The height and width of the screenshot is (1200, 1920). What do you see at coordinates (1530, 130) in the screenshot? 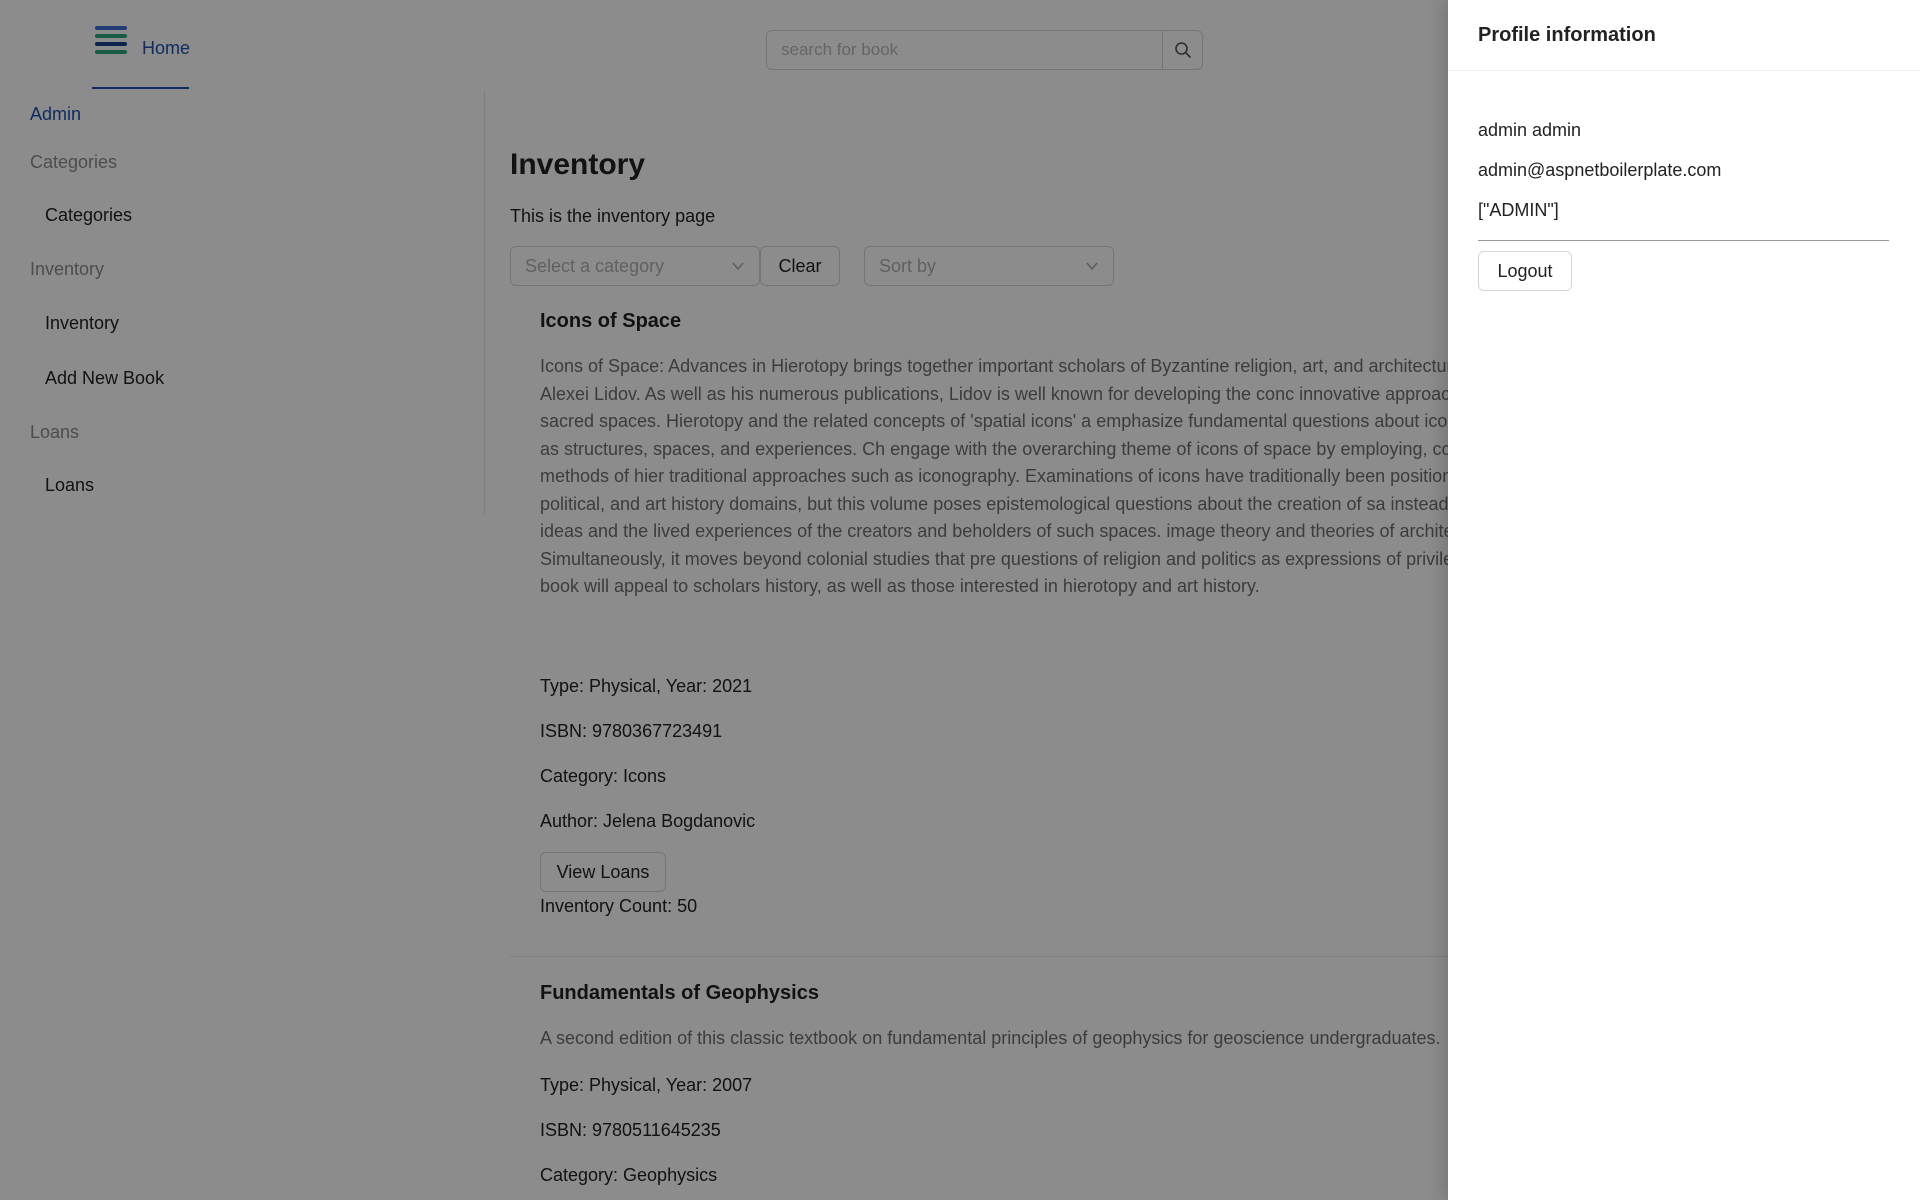
I see `profile-name: admin admin` at bounding box center [1530, 130].